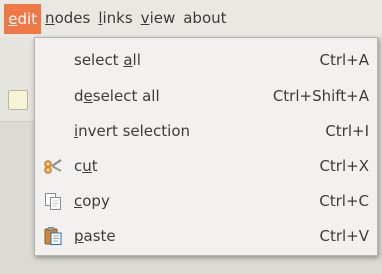 This screenshot has width=382, height=274. What do you see at coordinates (50, 18) in the screenshot?
I see `menu-nodes-accel: n` at bounding box center [50, 18].